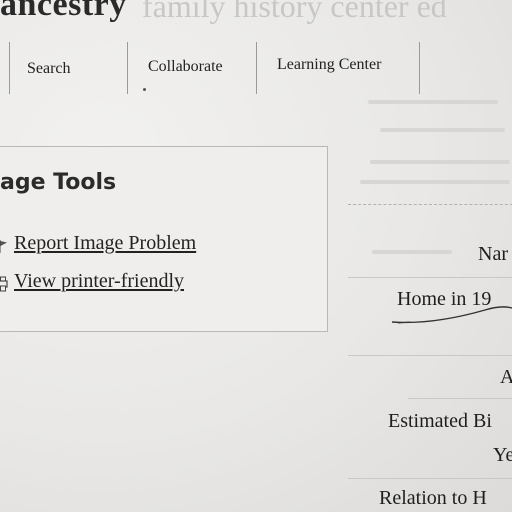  I want to click on nav-item-learning-center: Learning Center, so click(329, 65).